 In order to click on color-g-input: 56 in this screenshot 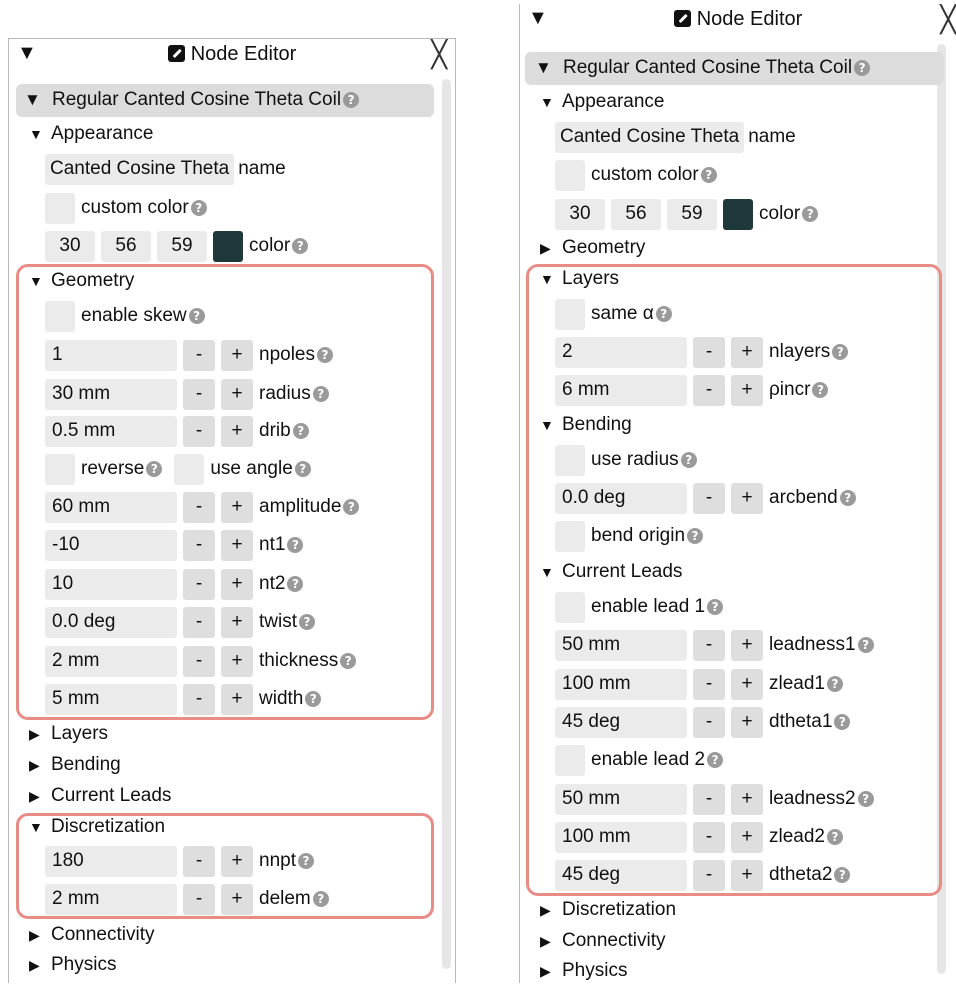, I will do `click(126, 246)`.